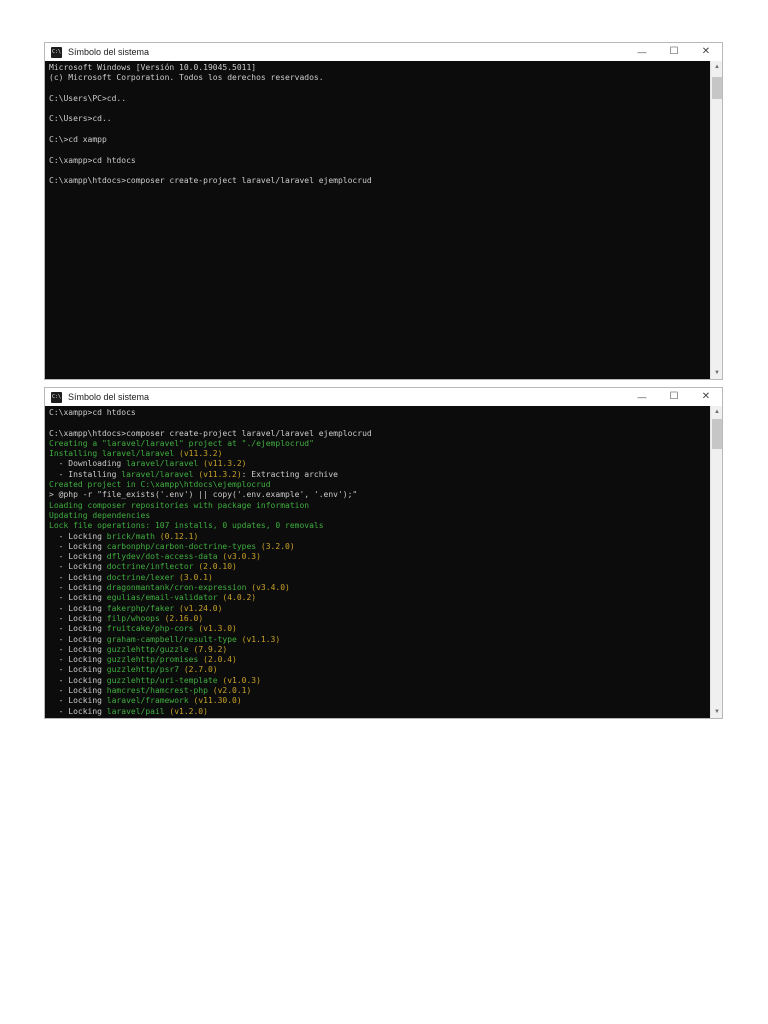  I want to click on terminal-line: - Locking laravel/pail (v1.2.0), so click(128, 711).